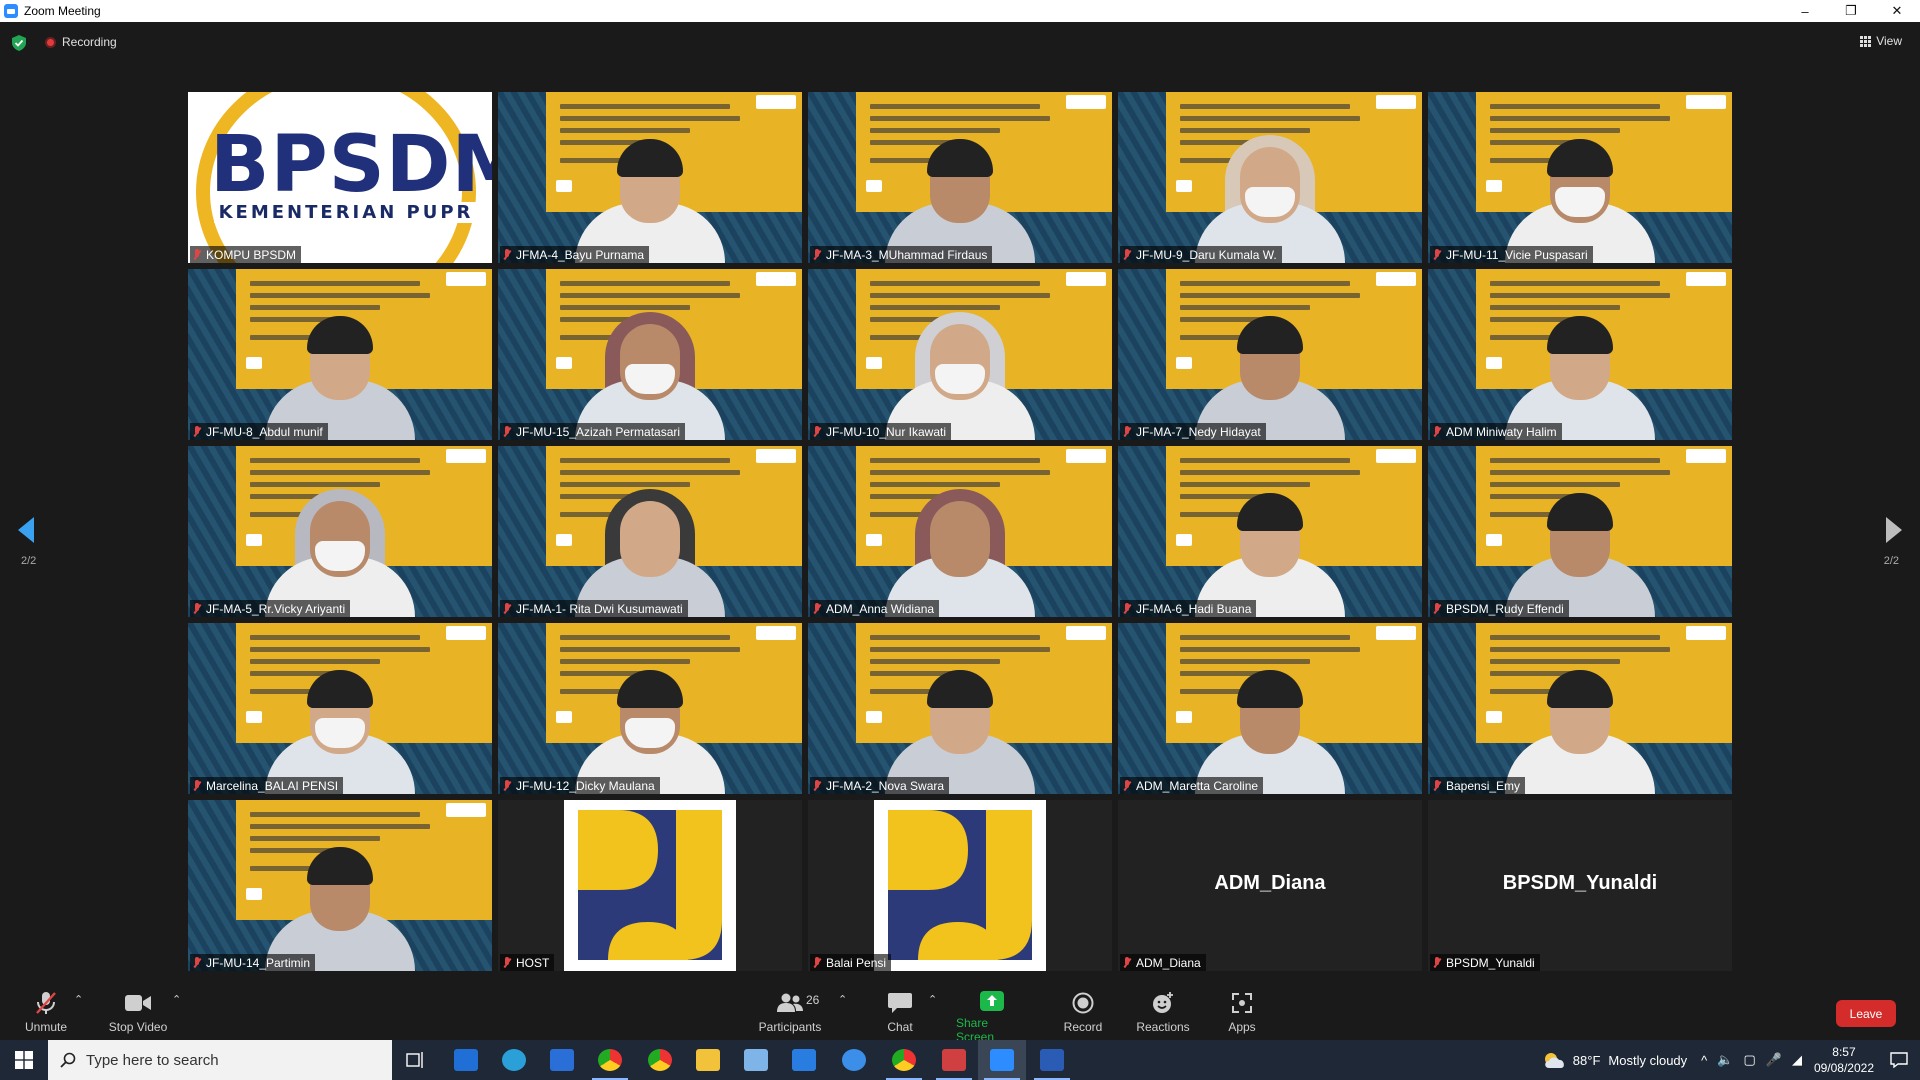 Image resolution: width=1920 pixels, height=1080 pixels. What do you see at coordinates (1749, 1060) in the screenshot?
I see `meet-now-icon: ▢` at bounding box center [1749, 1060].